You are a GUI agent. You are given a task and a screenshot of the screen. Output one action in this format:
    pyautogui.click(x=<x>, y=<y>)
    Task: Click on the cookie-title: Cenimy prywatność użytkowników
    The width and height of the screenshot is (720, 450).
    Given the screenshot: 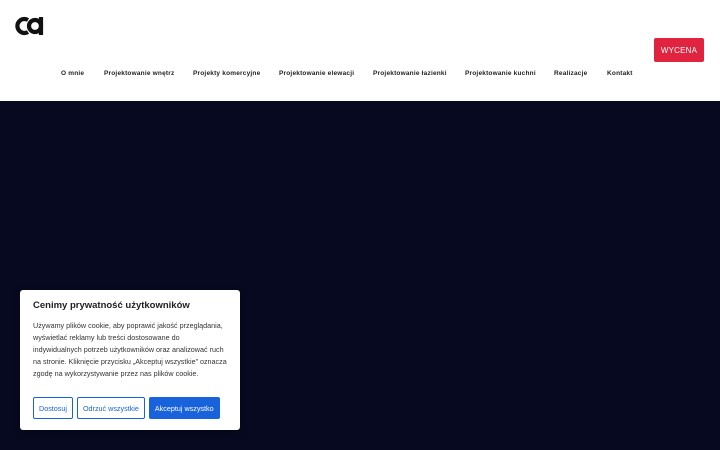 What is the action you would take?
    pyautogui.click(x=111, y=305)
    